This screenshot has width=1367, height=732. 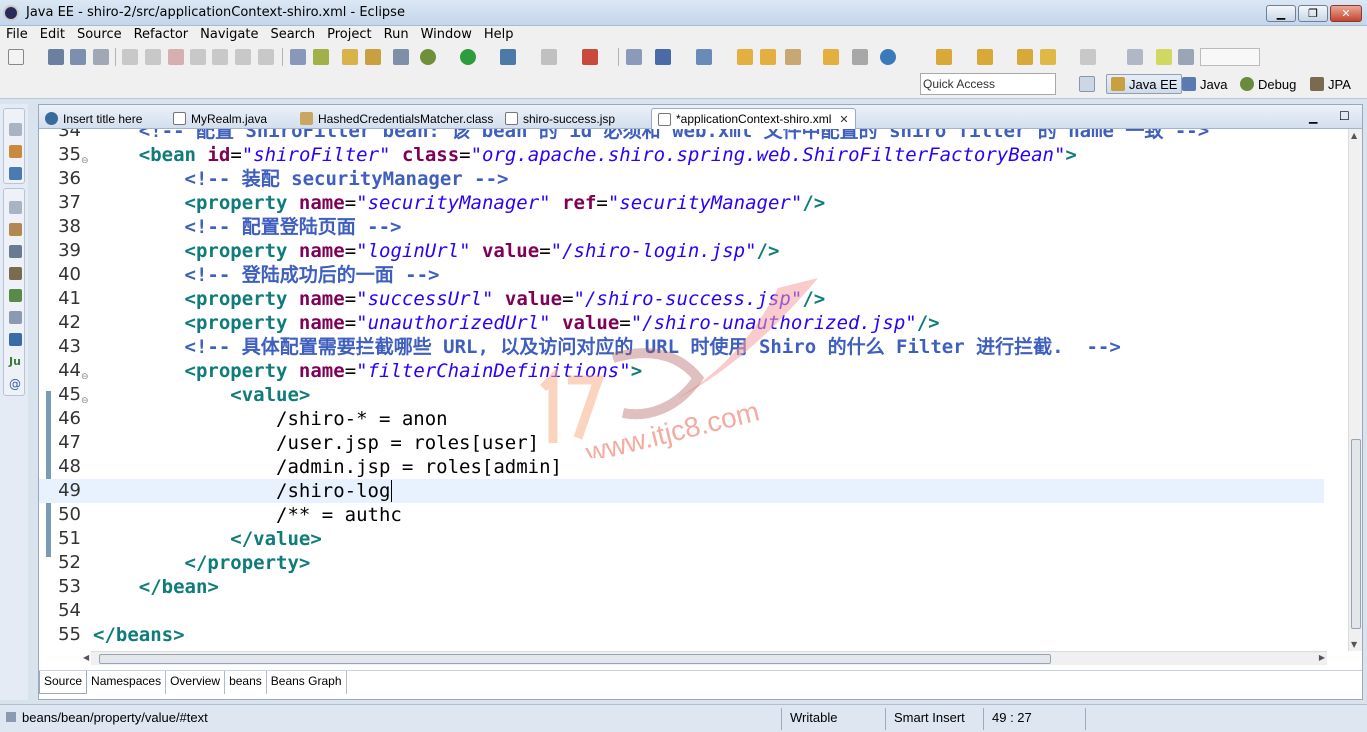 I want to click on minimize-button: ▁, so click(x=1281, y=13).